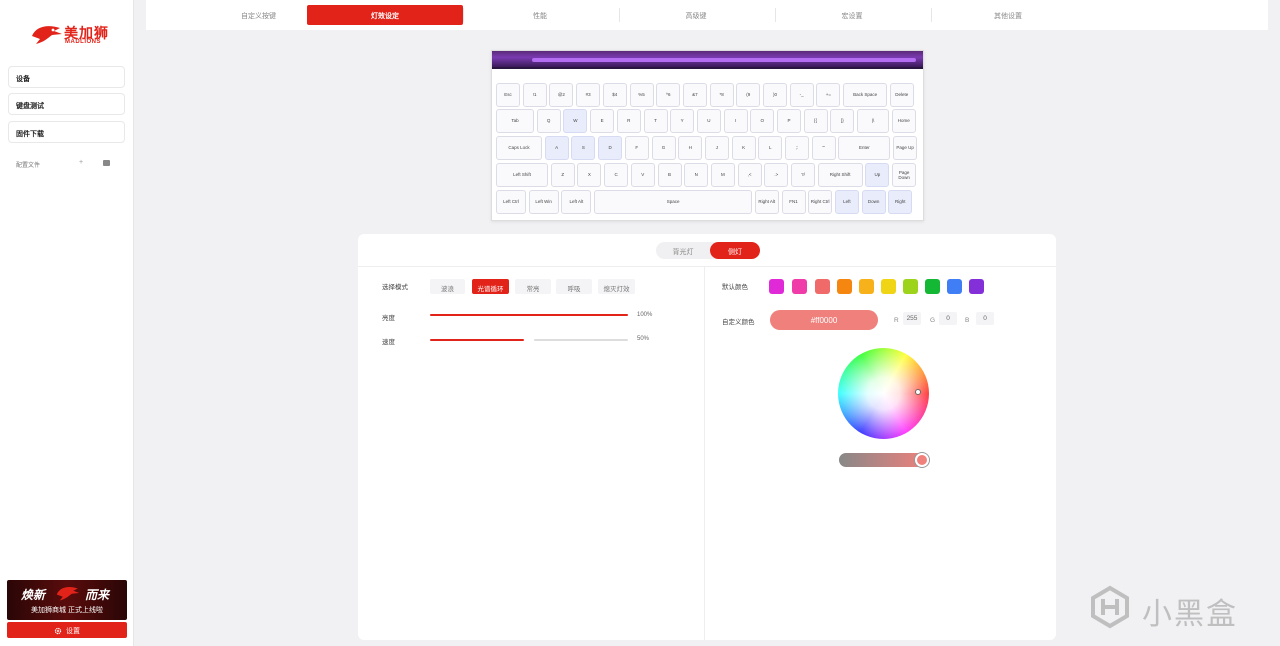 The height and width of the screenshot is (646, 1280). Describe the element at coordinates (823, 148) in the screenshot. I see `key: "'` at that location.